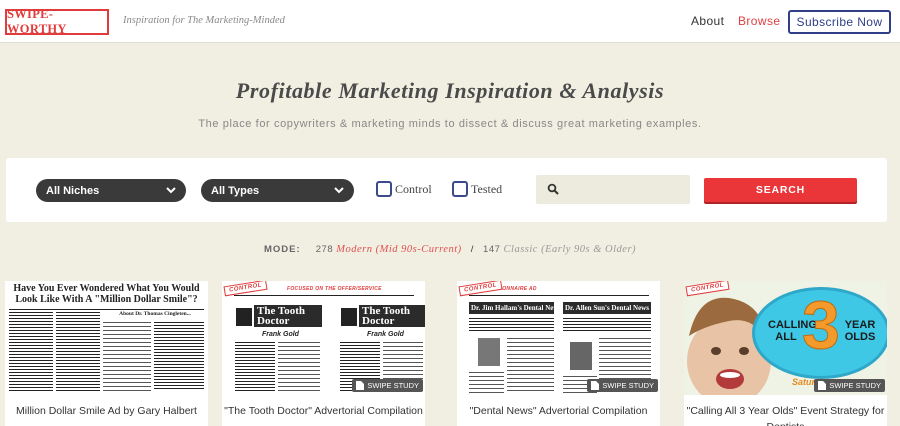 The height and width of the screenshot is (426, 900). Describe the element at coordinates (73, 190) in the screenshot. I see `niche-select-value: All Niches` at that location.